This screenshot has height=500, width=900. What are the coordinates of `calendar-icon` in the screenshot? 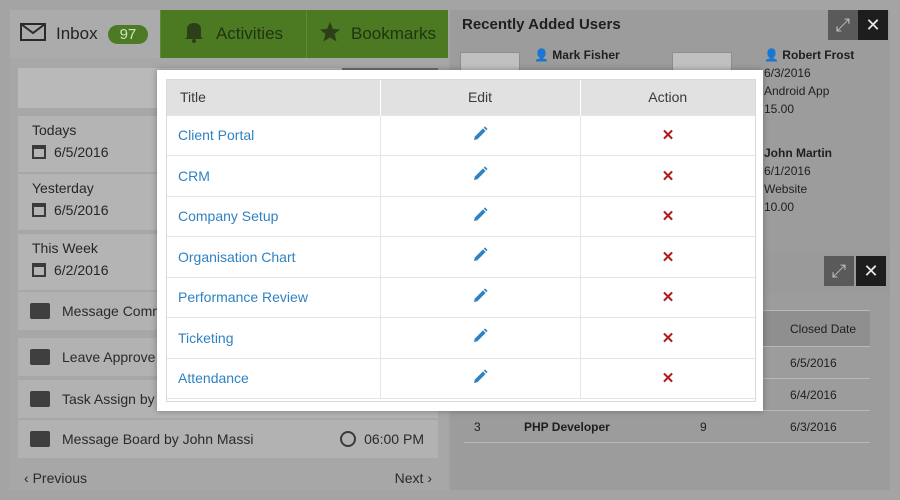 It's located at (39, 210).